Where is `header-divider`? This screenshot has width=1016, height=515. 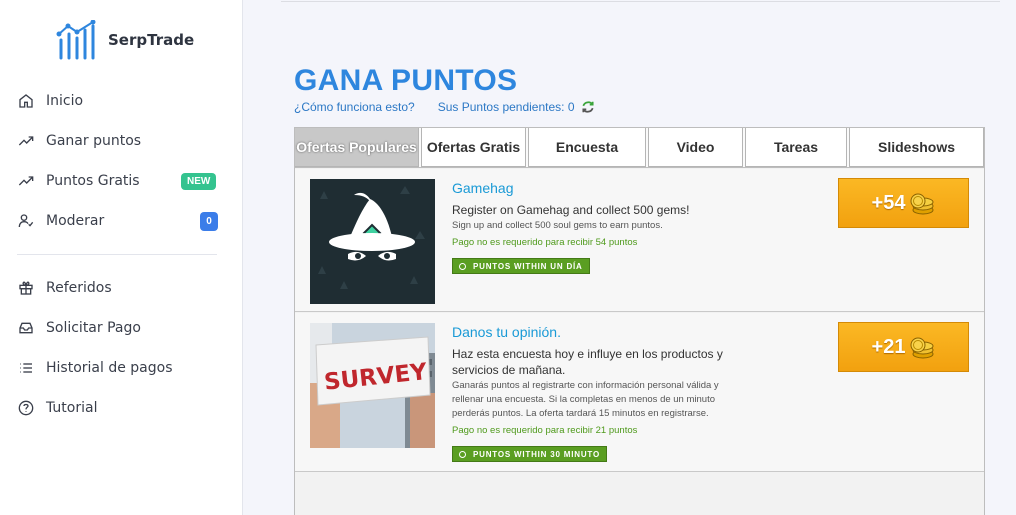
header-divider is located at coordinates (640, 1).